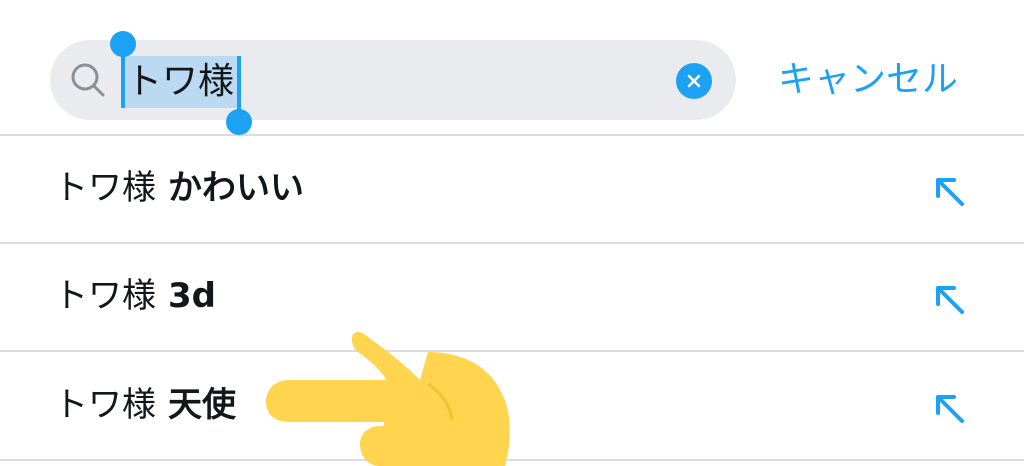  I want to click on cancel-button: キャンセル, so click(868, 80).